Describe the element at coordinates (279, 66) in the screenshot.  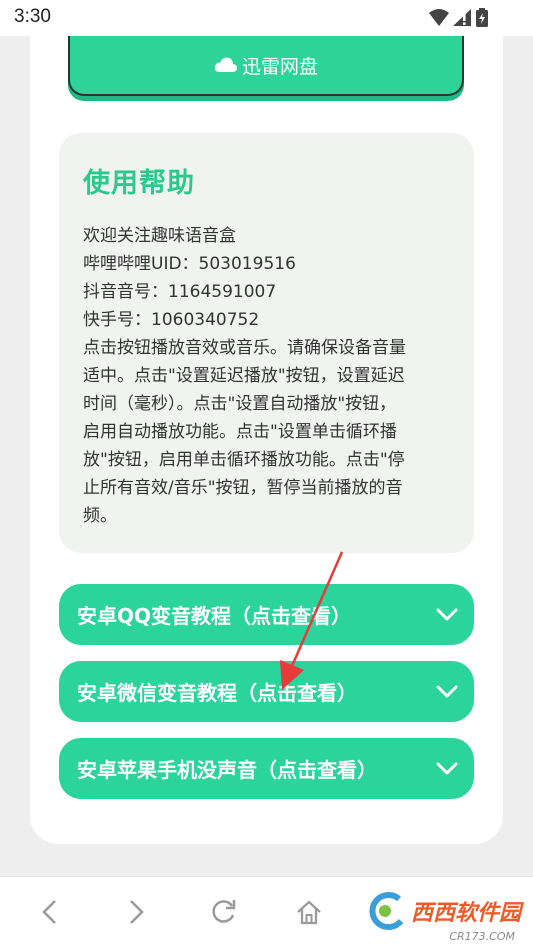
I see `xunlei-drive-label: 迅雷网盘` at that location.